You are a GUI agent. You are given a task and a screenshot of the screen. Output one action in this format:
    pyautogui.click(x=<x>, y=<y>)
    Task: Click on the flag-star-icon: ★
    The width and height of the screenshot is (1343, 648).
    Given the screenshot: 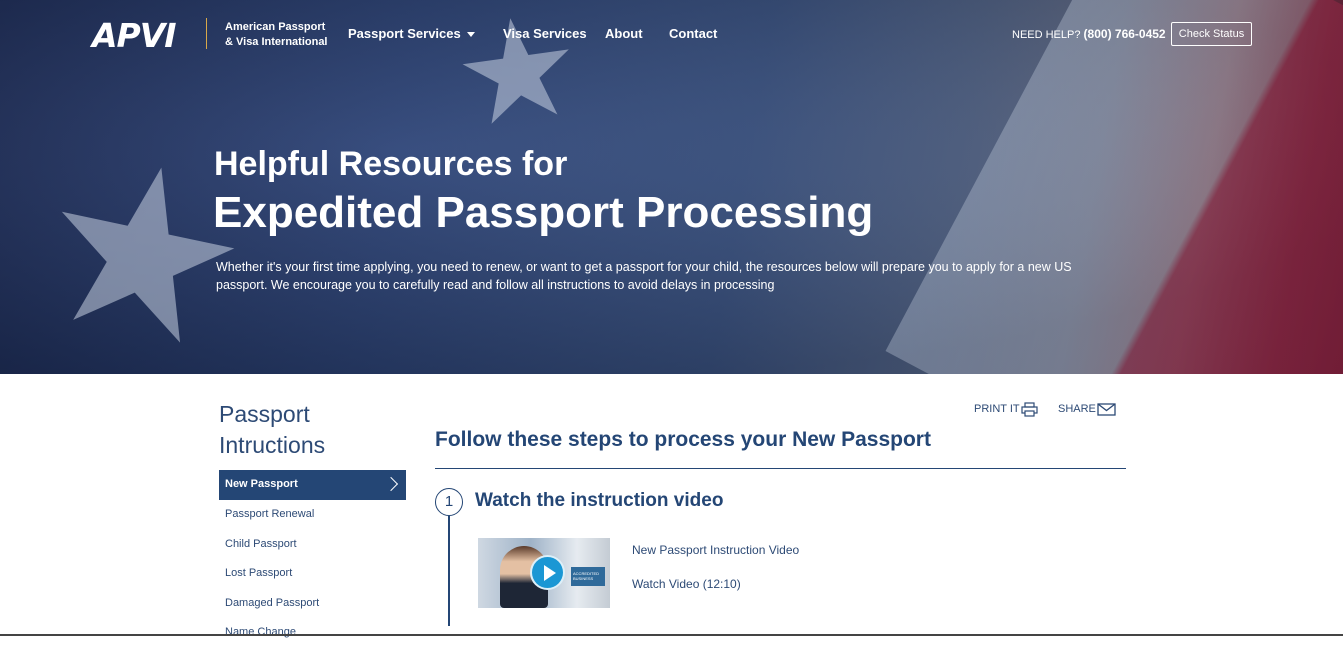 What is the action you would take?
    pyautogui.click(x=518, y=80)
    